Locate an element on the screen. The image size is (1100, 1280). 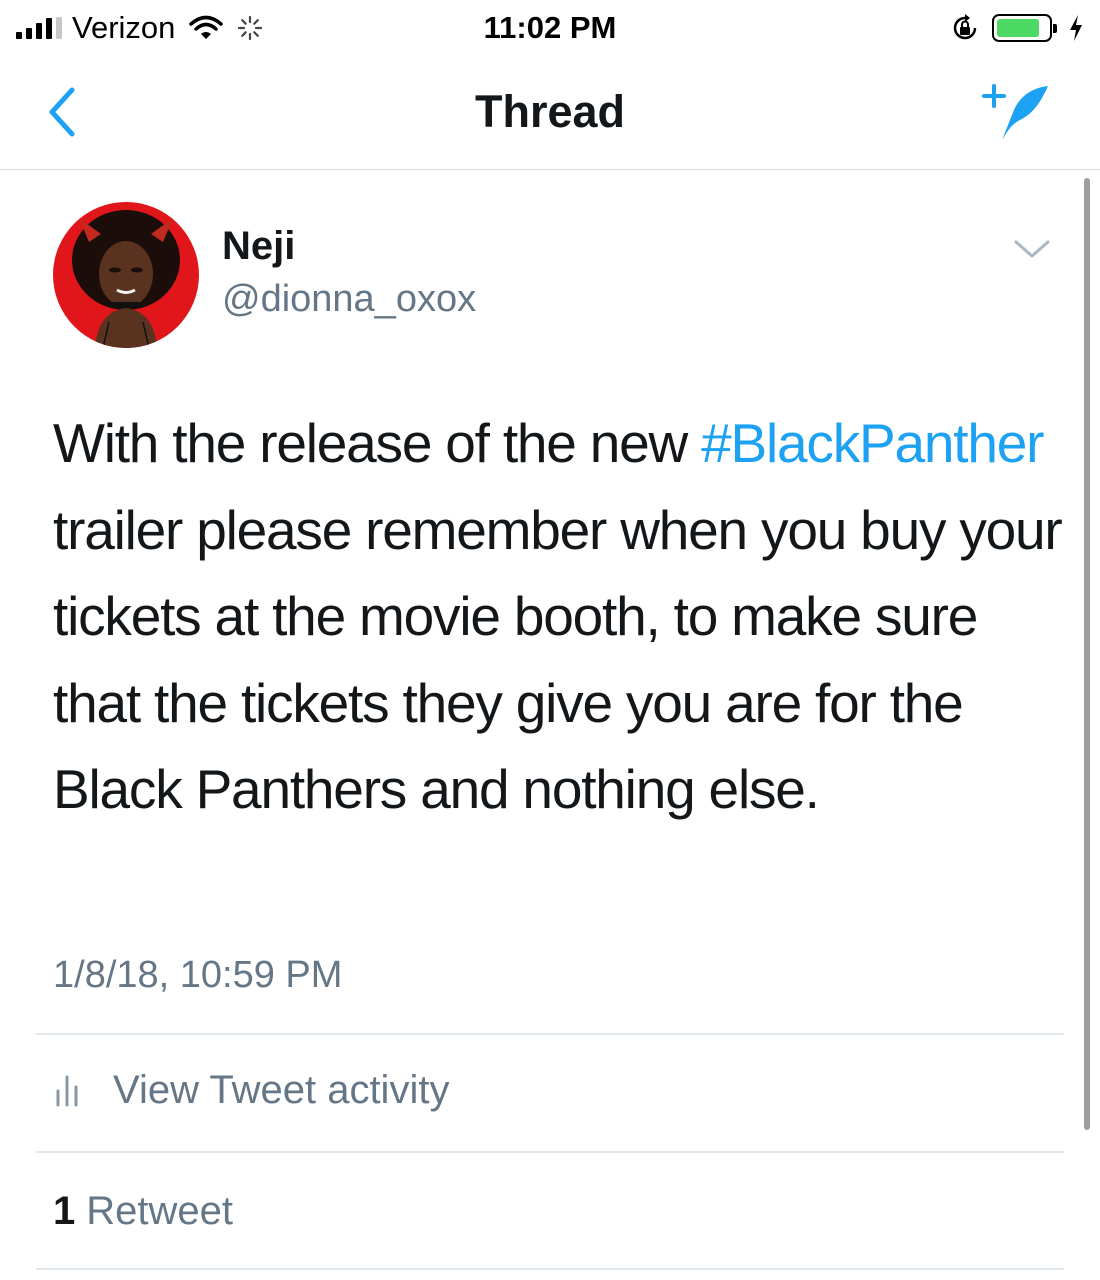
battery-icon is located at coordinates (1024, 28).